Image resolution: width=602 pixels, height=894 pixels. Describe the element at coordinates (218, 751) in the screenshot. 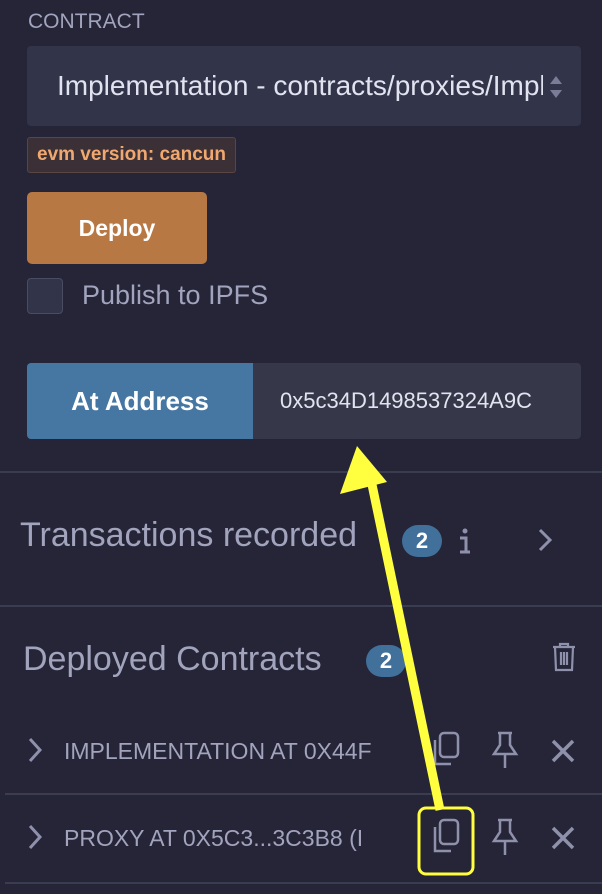

I see `contract-item-label: IMPLEMENTATION AT 0X44F` at that location.